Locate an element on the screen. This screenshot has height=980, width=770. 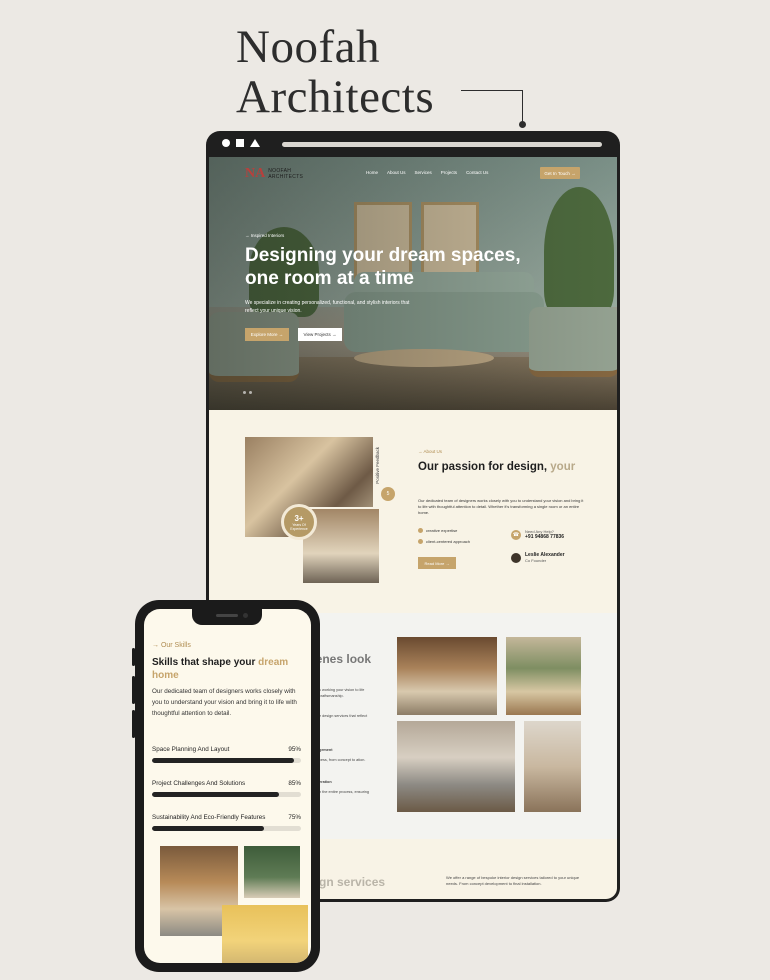
skill-value: 85% is located at coordinates (294, 783).